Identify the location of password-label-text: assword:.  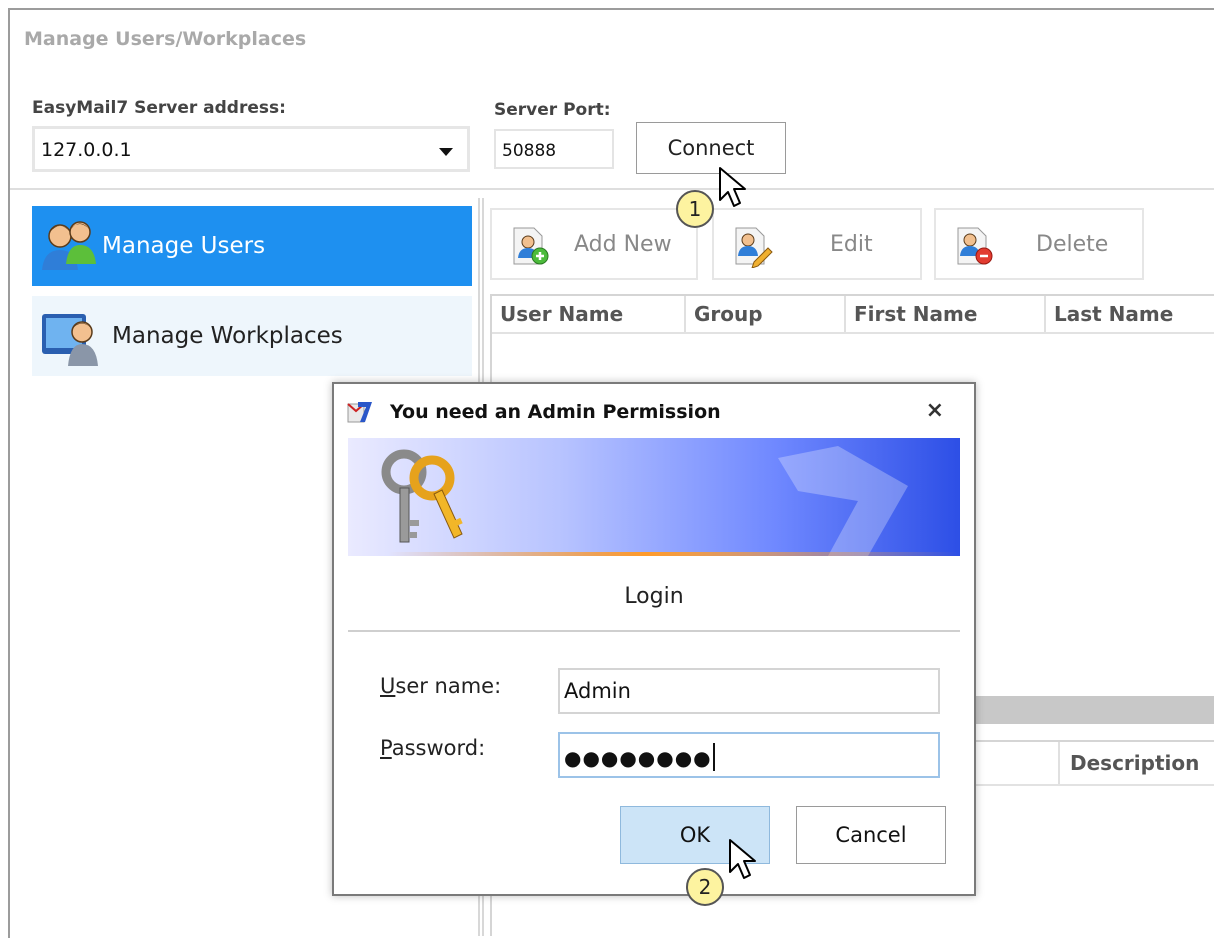
(438, 748).